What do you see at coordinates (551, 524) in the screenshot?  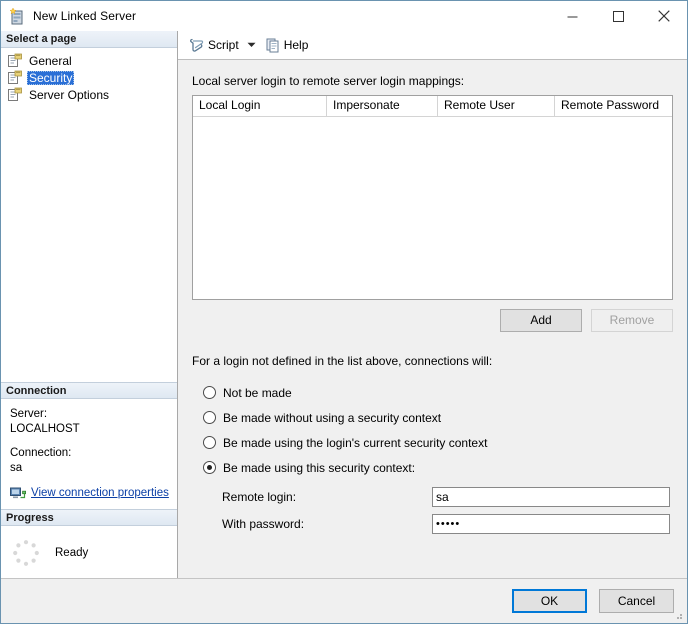 I see `with-password-input` at bounding box center [551, 524].